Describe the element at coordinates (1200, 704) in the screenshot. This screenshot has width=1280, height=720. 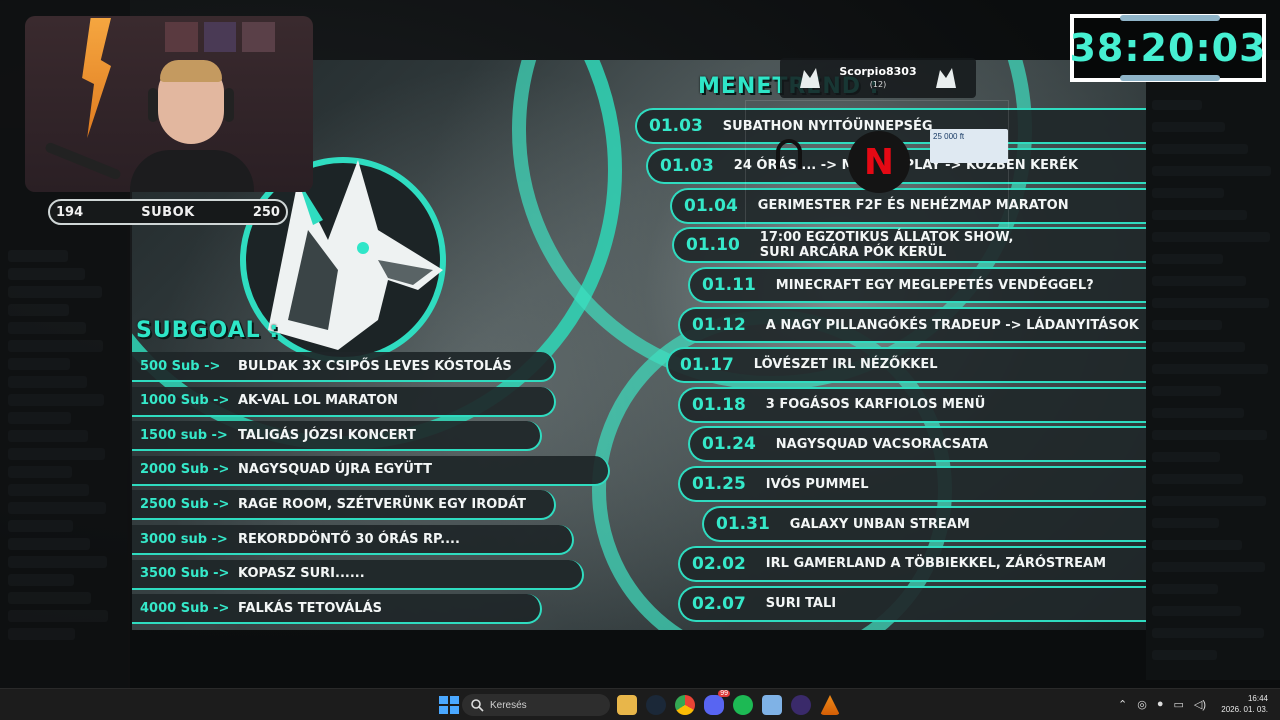
I see `volume-icon: ◁)` at that location.